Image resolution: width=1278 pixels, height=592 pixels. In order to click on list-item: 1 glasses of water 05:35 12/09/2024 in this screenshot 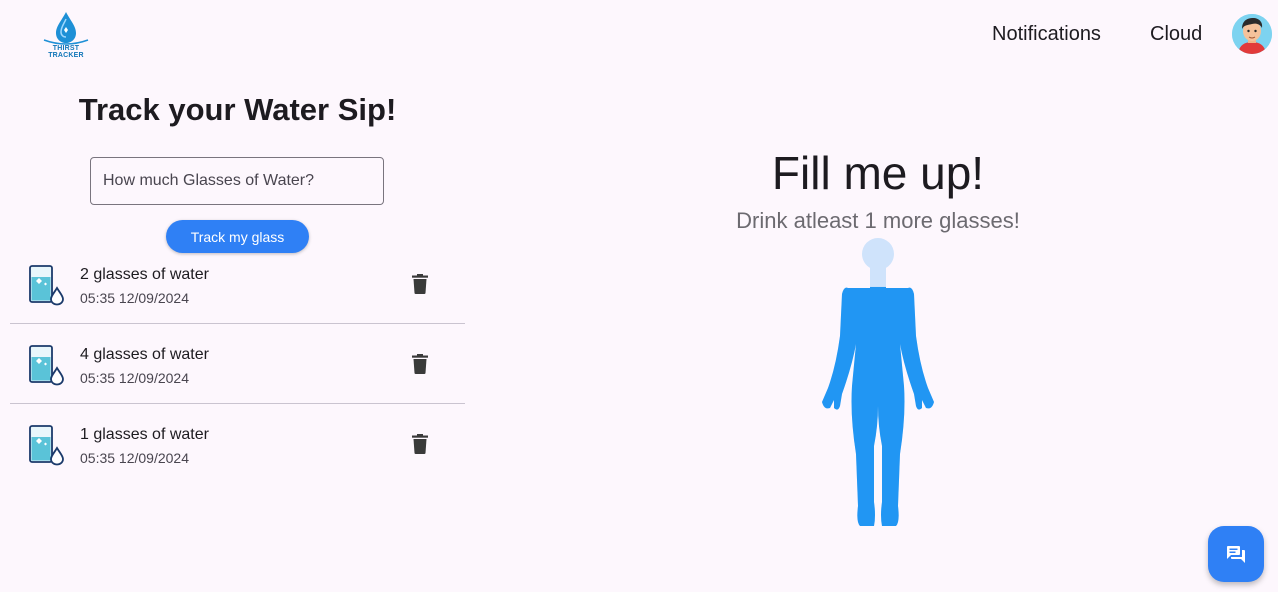, I will do `click(237, 444)`.